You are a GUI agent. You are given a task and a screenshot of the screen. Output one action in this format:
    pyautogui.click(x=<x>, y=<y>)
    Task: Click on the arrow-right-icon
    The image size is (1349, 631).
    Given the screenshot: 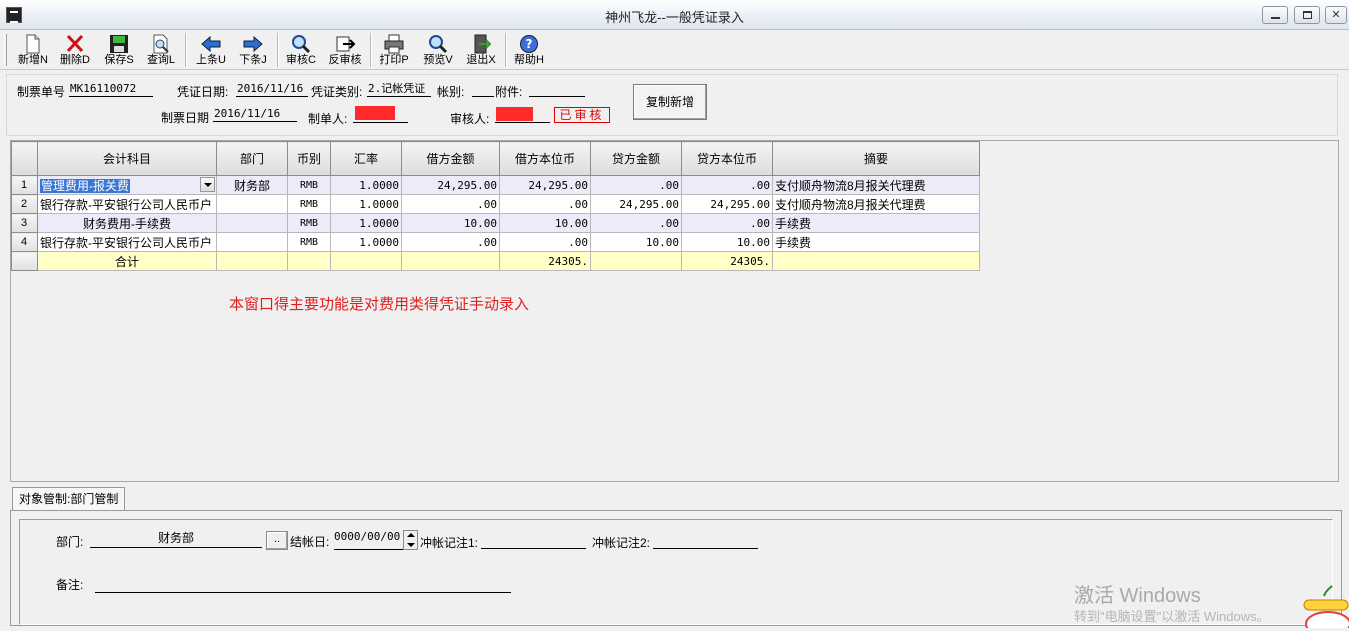 What is the action you would take?
    pyautogui.click(x=253, y=44)
    